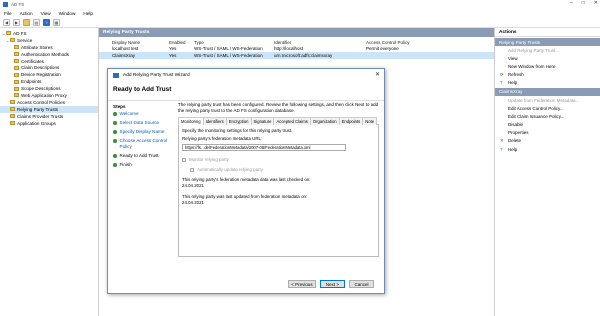 This screenshot has height=316, width=600. I want to click on show-hide-tree-icon: ▤, so click(36, 22).